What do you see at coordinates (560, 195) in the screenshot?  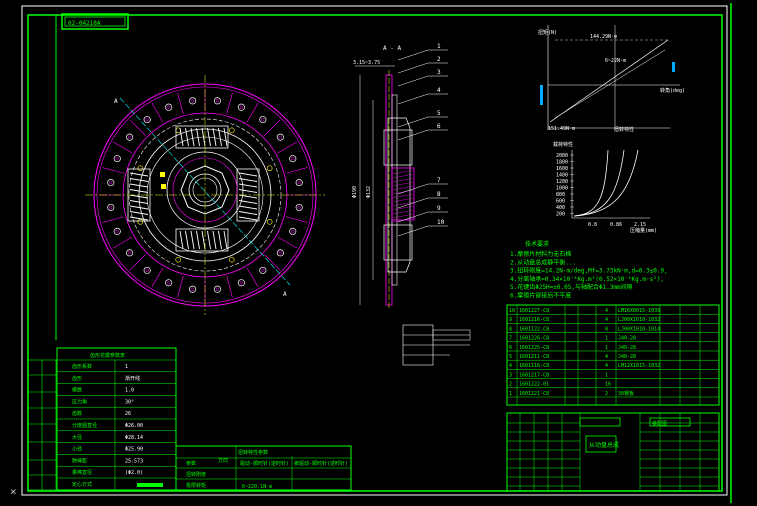 I see `load-y-tick: 800` at bounding box center [560, 195].